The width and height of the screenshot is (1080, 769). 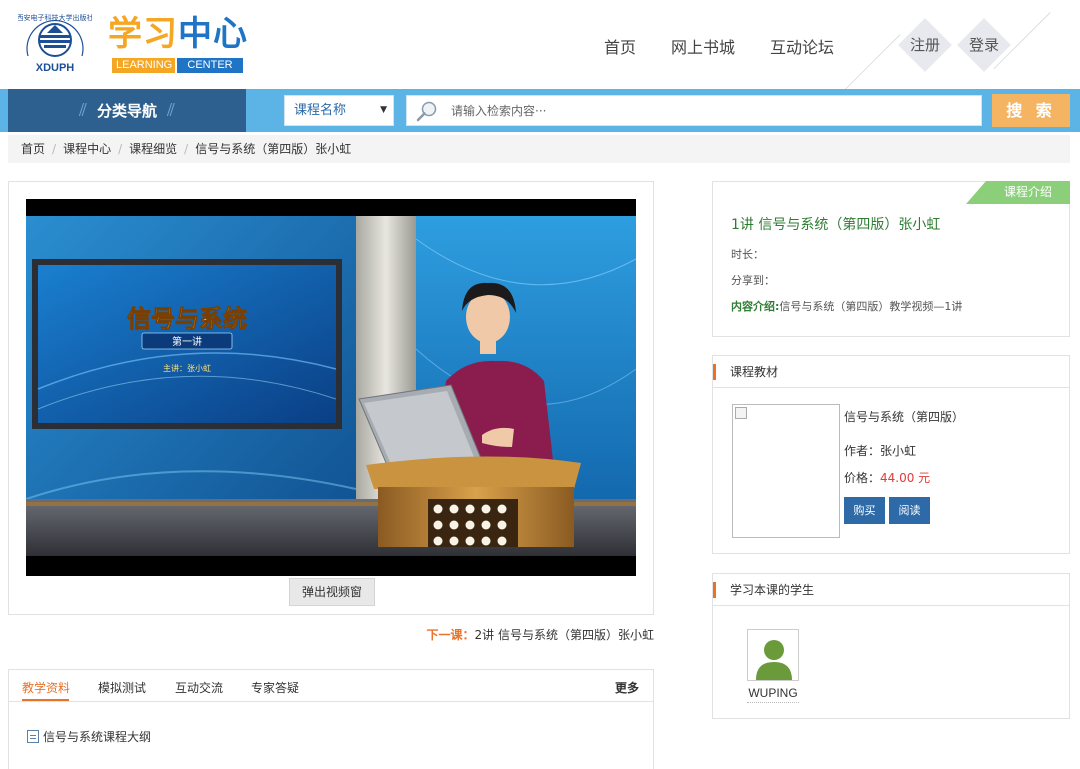 I want to click on search-button: 搜 索, so click(x=1031, y=110).